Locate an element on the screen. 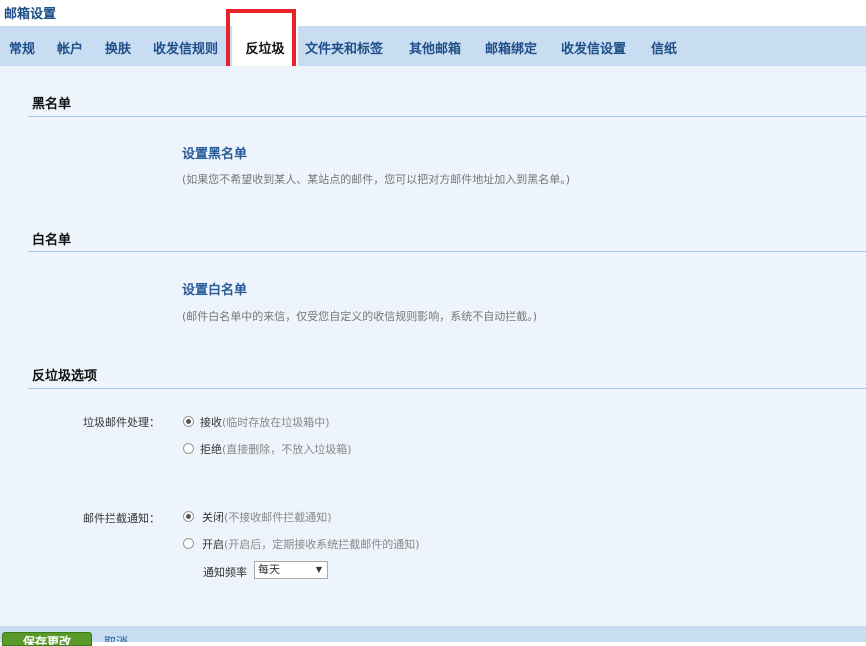 Image resolution: width=866 pixels, height=646 pixels. tab-send-receive-settings: 收发信设置 is located at coordinates (593, 46).